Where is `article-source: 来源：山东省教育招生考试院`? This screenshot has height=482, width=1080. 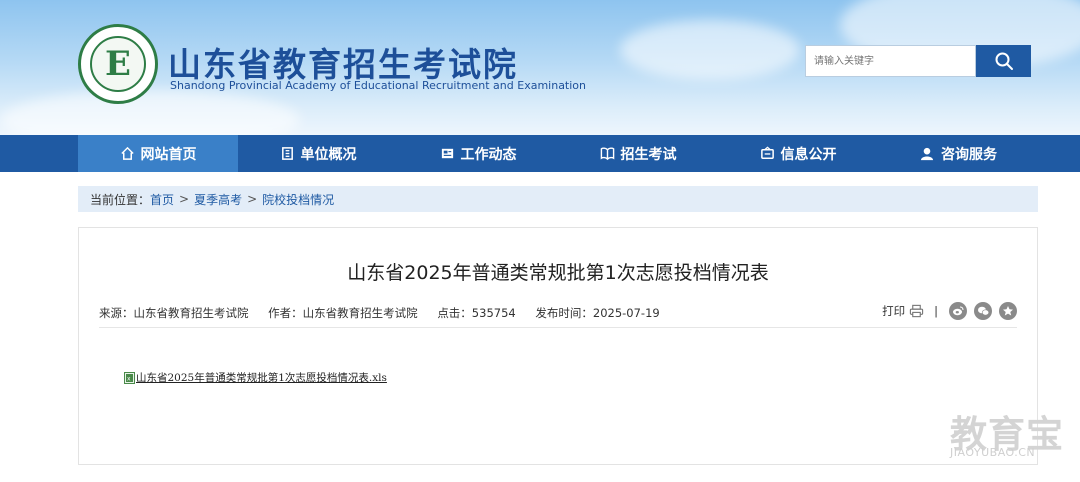
article-source: 来源：山东省教育招生考试院 is located at coordinates (174, 313).